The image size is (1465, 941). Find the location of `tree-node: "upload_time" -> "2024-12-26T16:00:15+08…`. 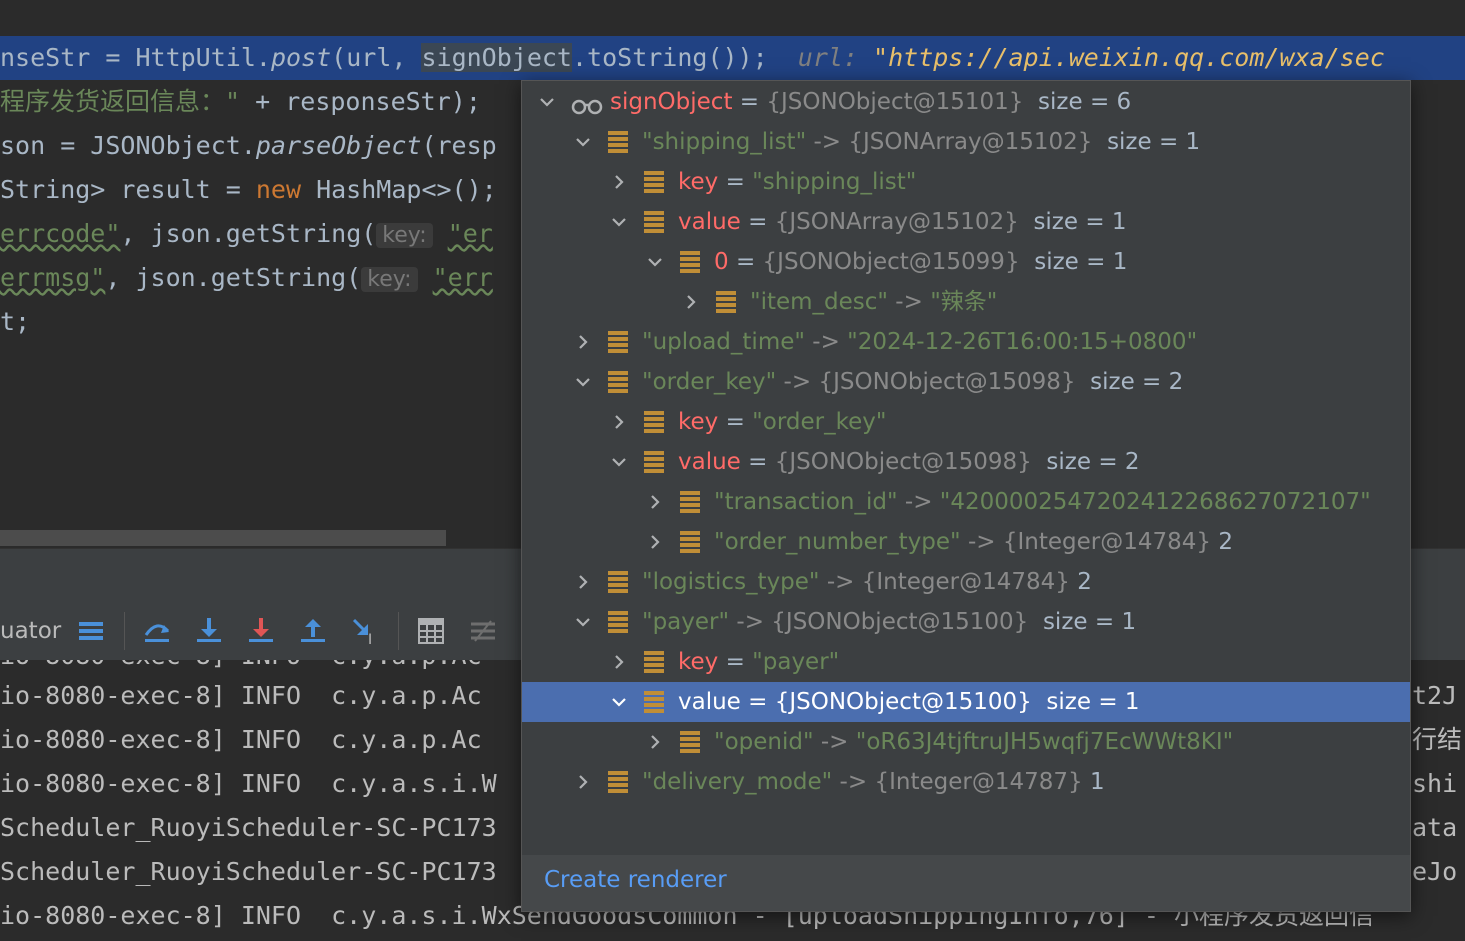

tree-node: "upload_time" -> "2024-12-26T16:00:15+08… is located at coordinates (966, 342).